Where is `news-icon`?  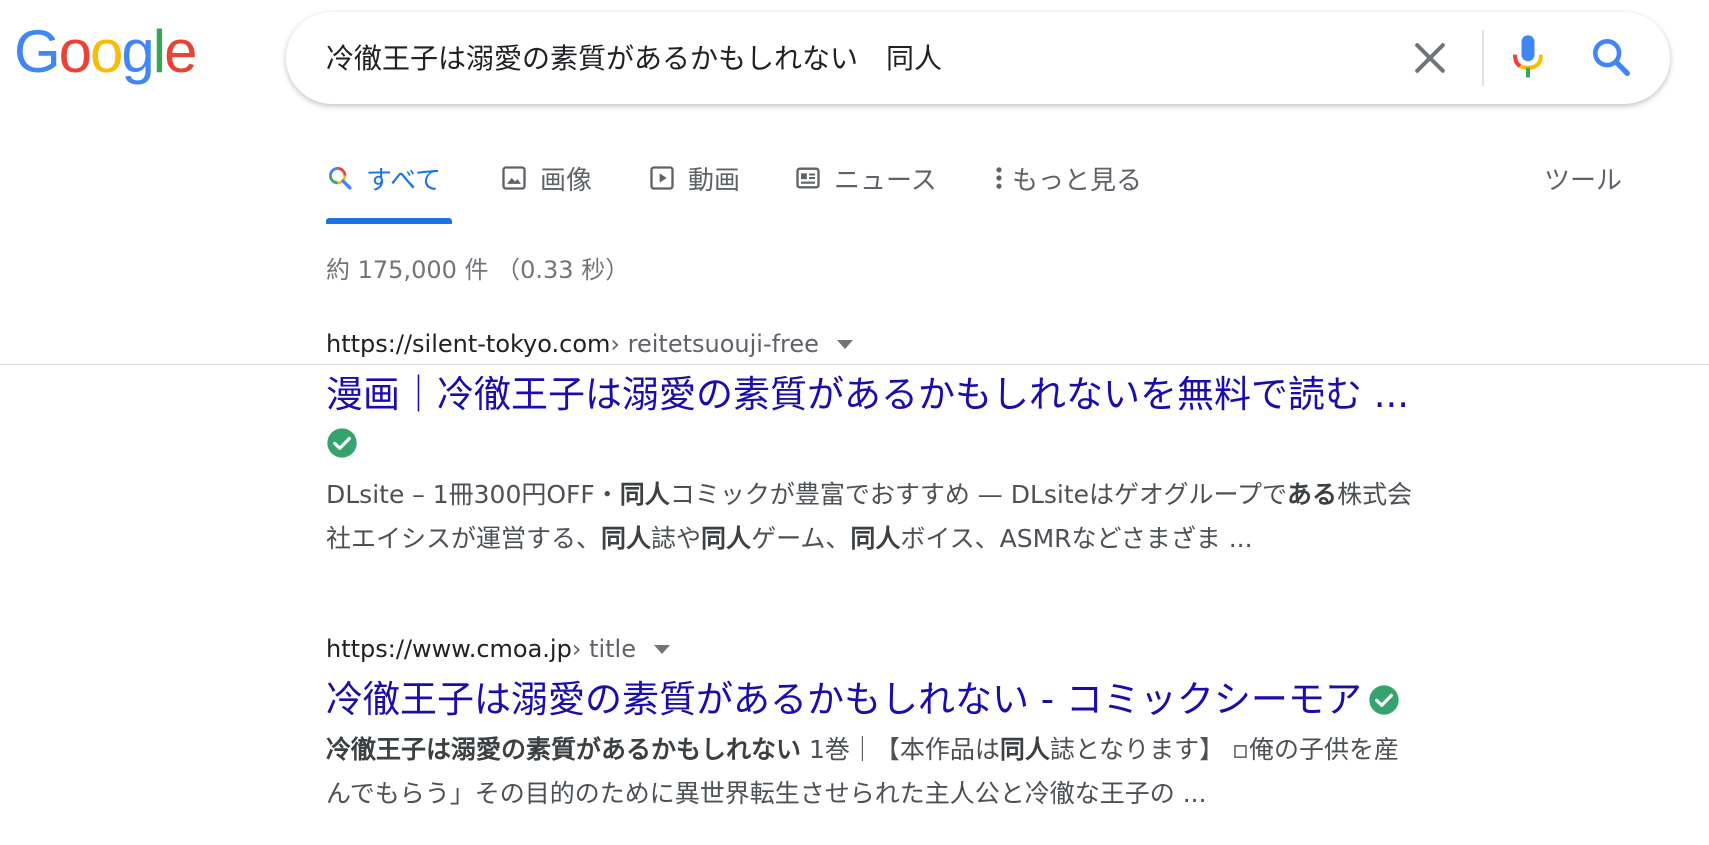
news-icon is located at coordinates (808, 178).